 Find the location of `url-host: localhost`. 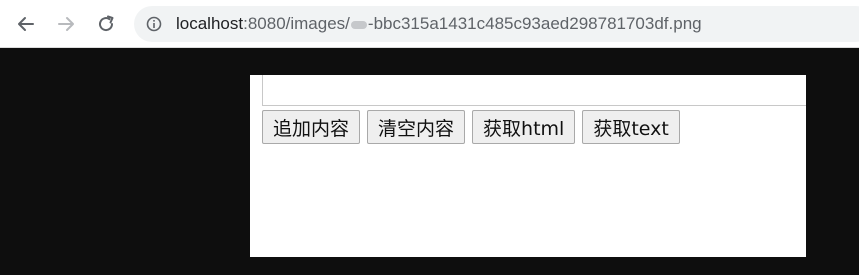

url-host: localhost is located at coordinates (210, 23).